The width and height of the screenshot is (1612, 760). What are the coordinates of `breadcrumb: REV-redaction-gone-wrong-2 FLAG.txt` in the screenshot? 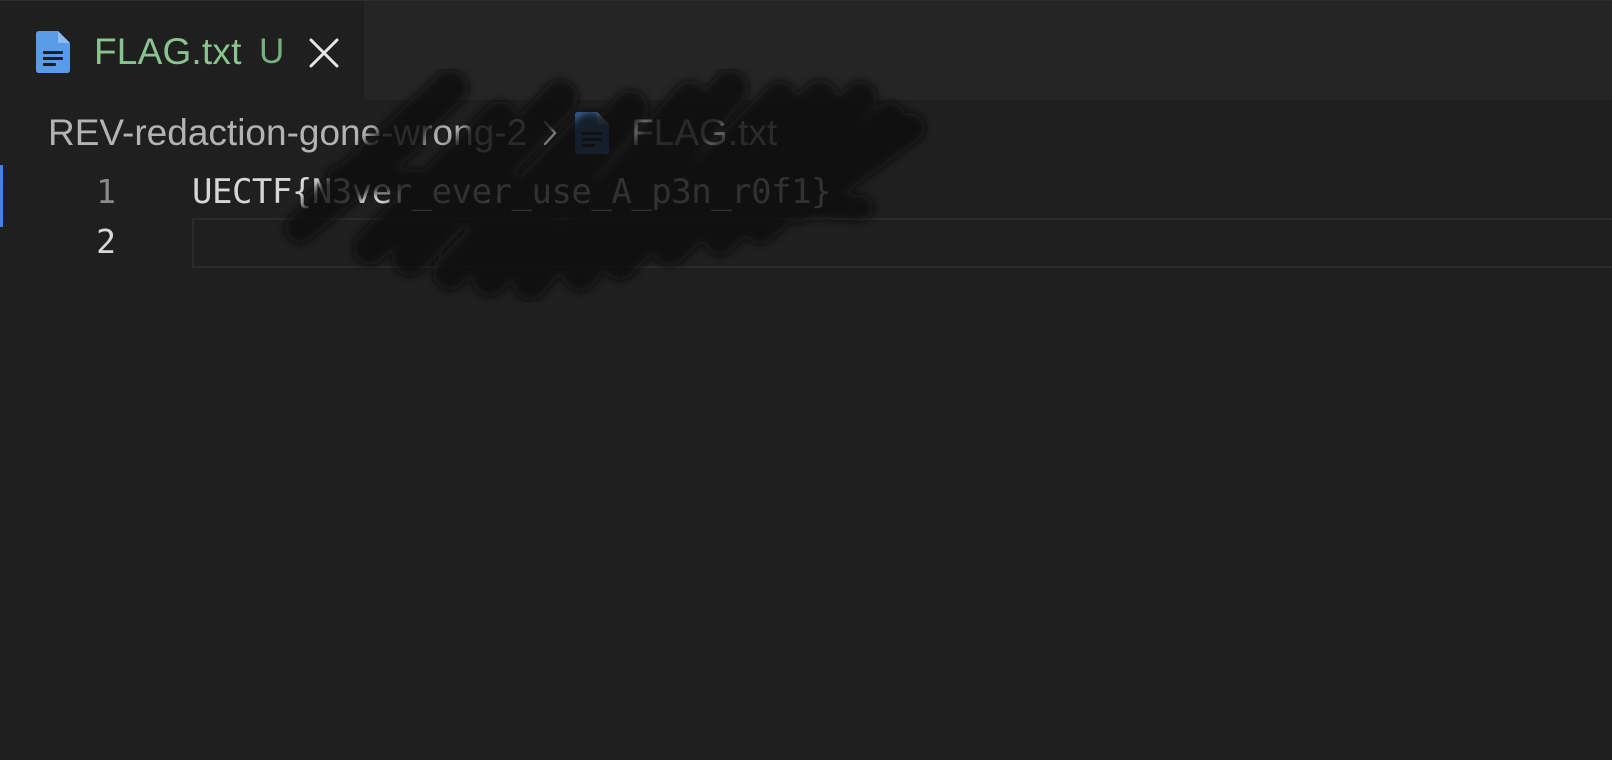 It's located at (412, 133).